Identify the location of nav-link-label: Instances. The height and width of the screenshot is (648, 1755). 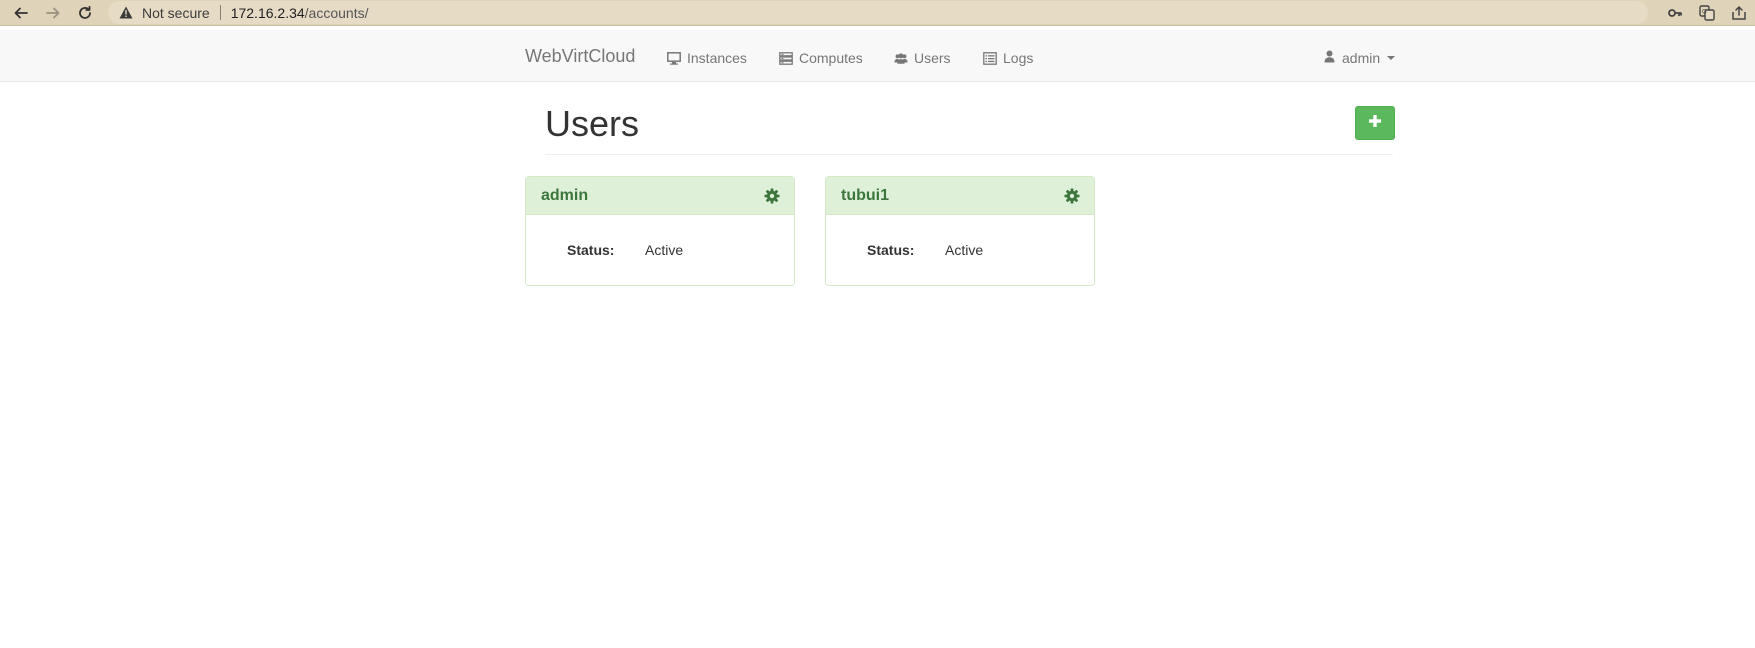
(717, 58).